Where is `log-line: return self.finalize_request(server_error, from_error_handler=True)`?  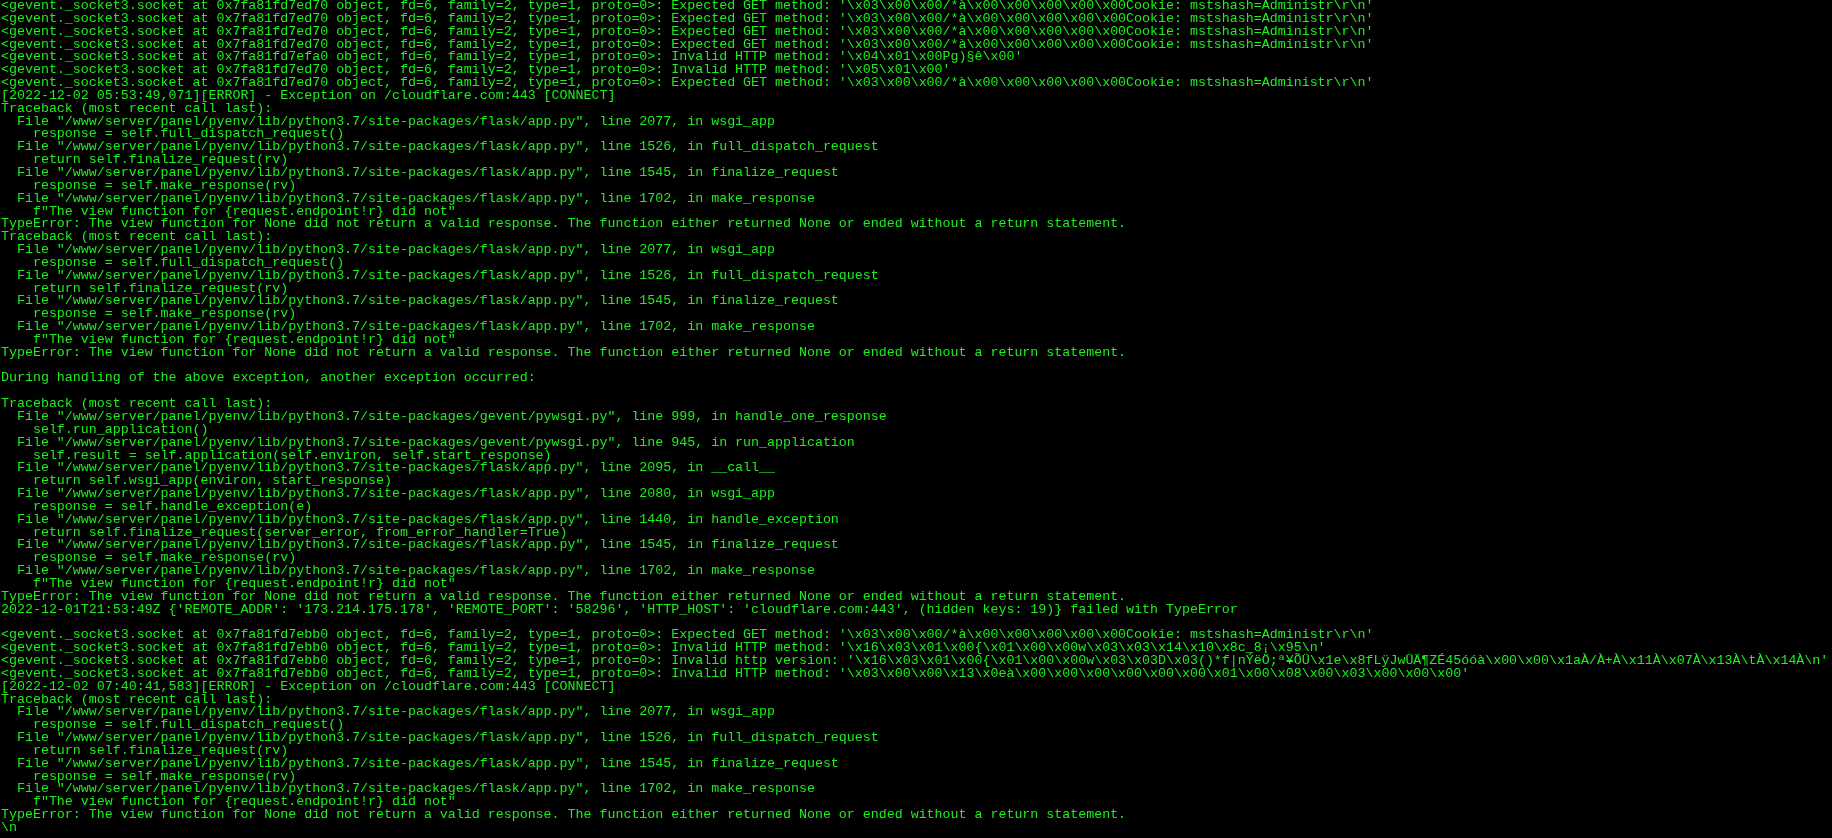 log-line: return self.finalize_request(server_error, from_error_handler=True) is located at coordinates (300, 533).